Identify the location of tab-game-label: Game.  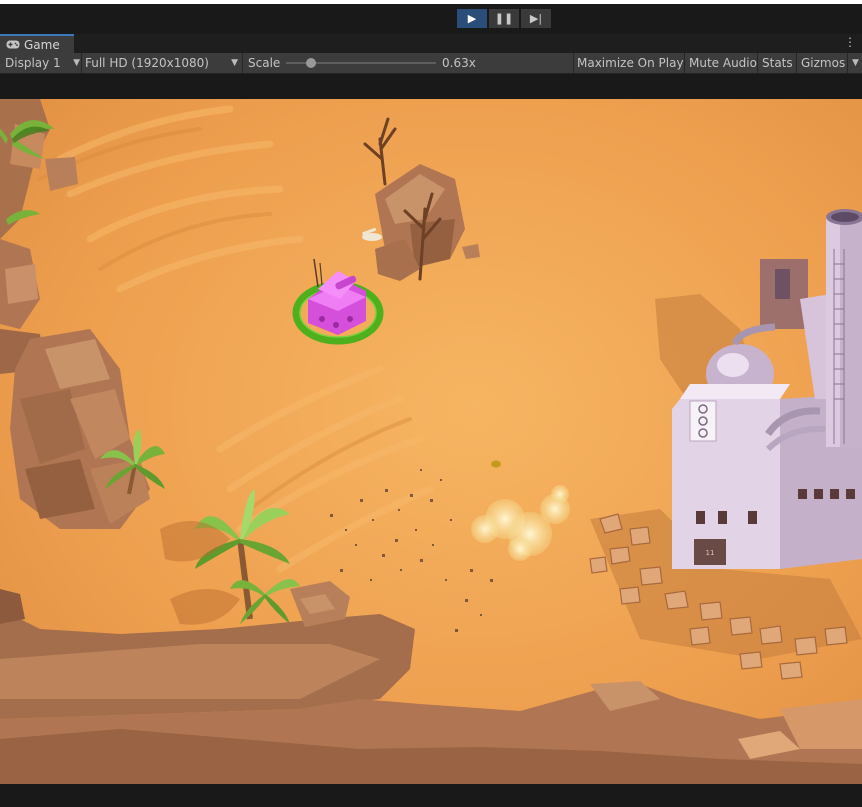
(42, 44).